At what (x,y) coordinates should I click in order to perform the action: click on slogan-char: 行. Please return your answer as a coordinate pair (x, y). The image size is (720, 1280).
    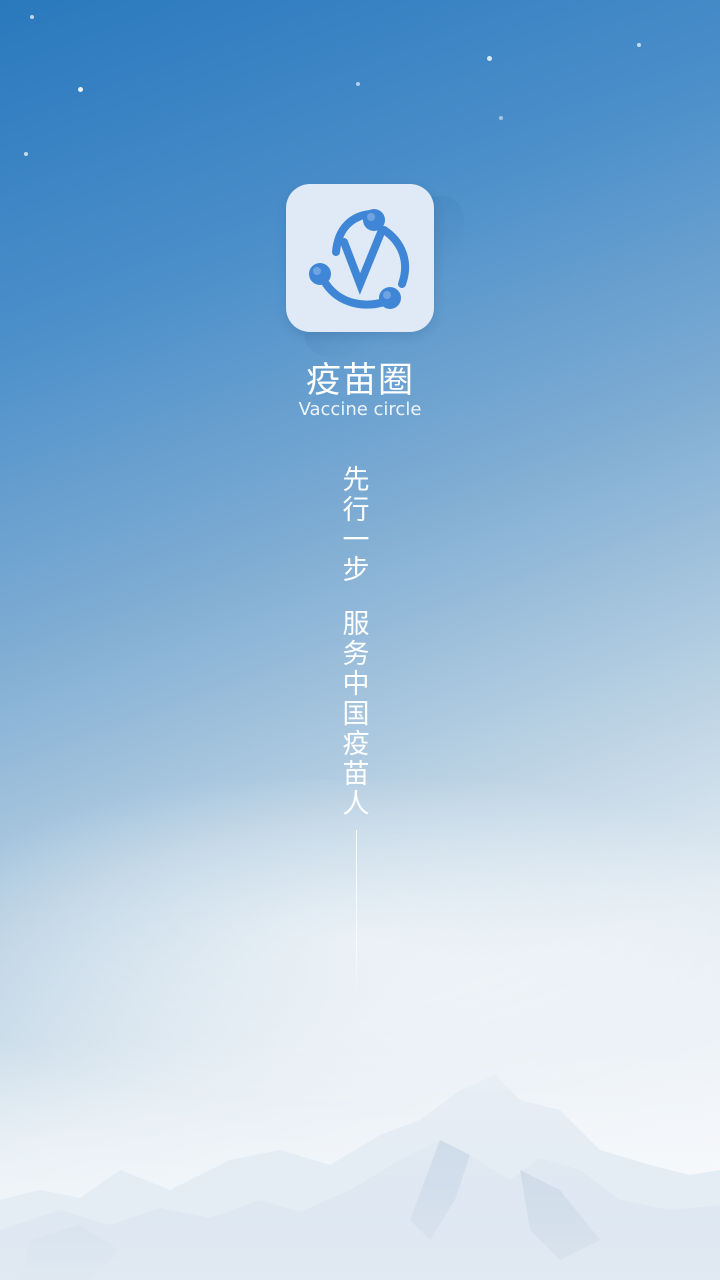
    Looking at the image, I should click on (356, 510).